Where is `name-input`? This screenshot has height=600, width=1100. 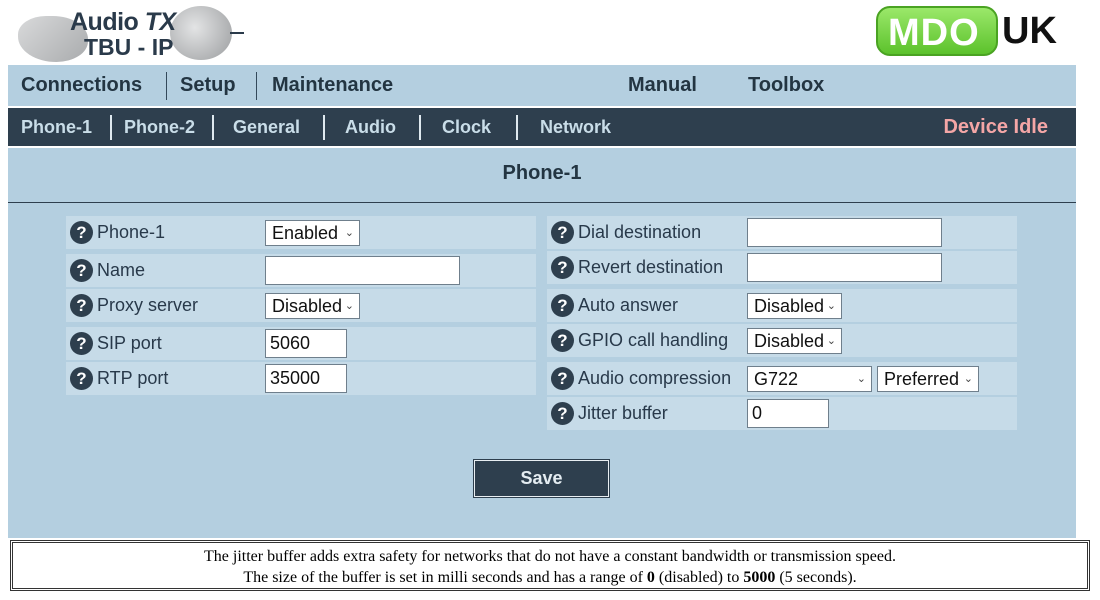 name-input is located at coordinates (362, 270).